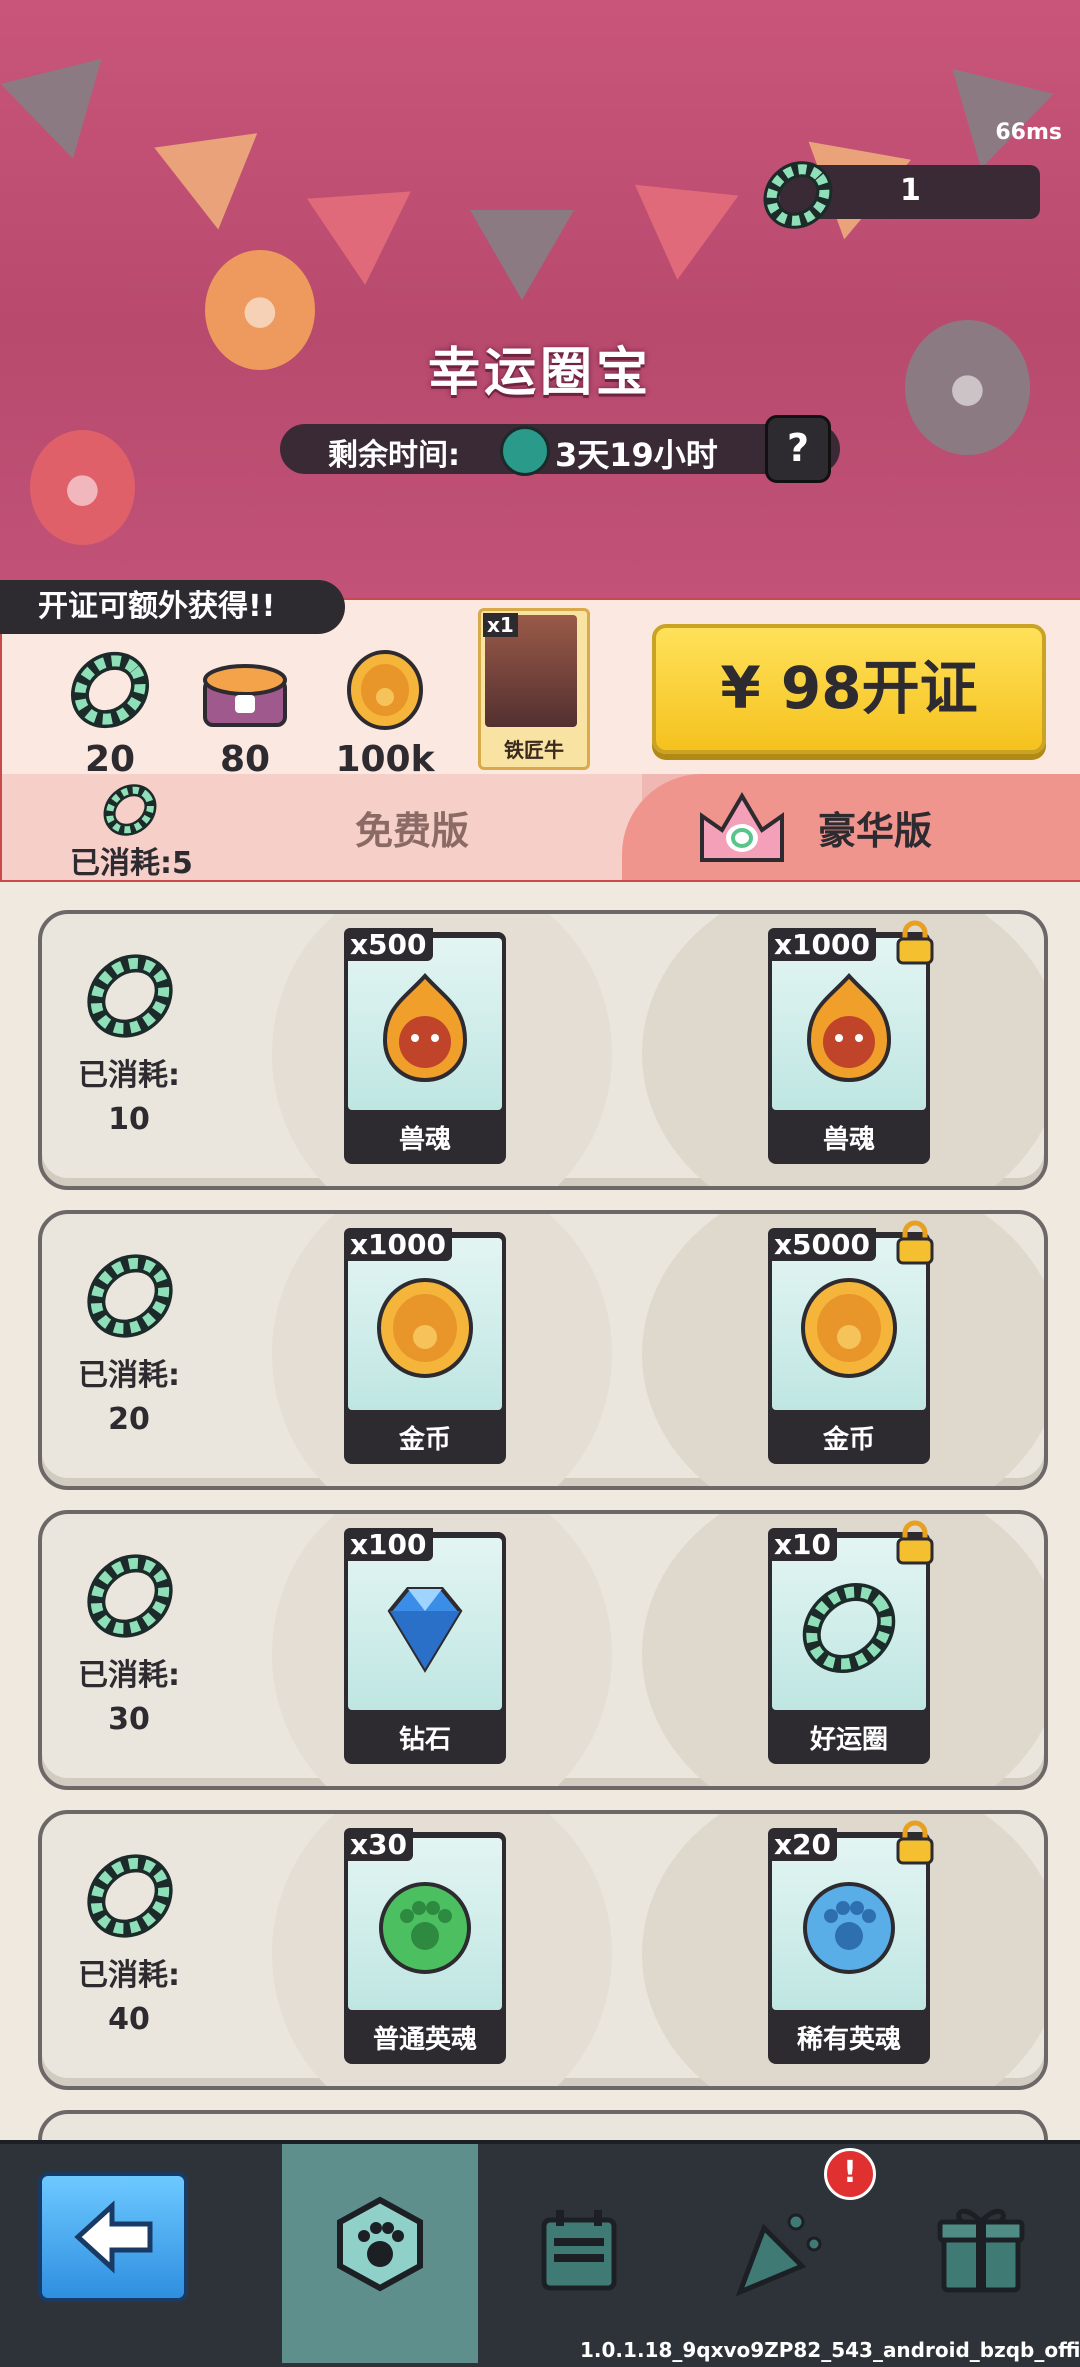 This screenshot has width=1080, height=2367. I want to click on consumed-requirement: 已消耗: 10, so click(129, 1098).